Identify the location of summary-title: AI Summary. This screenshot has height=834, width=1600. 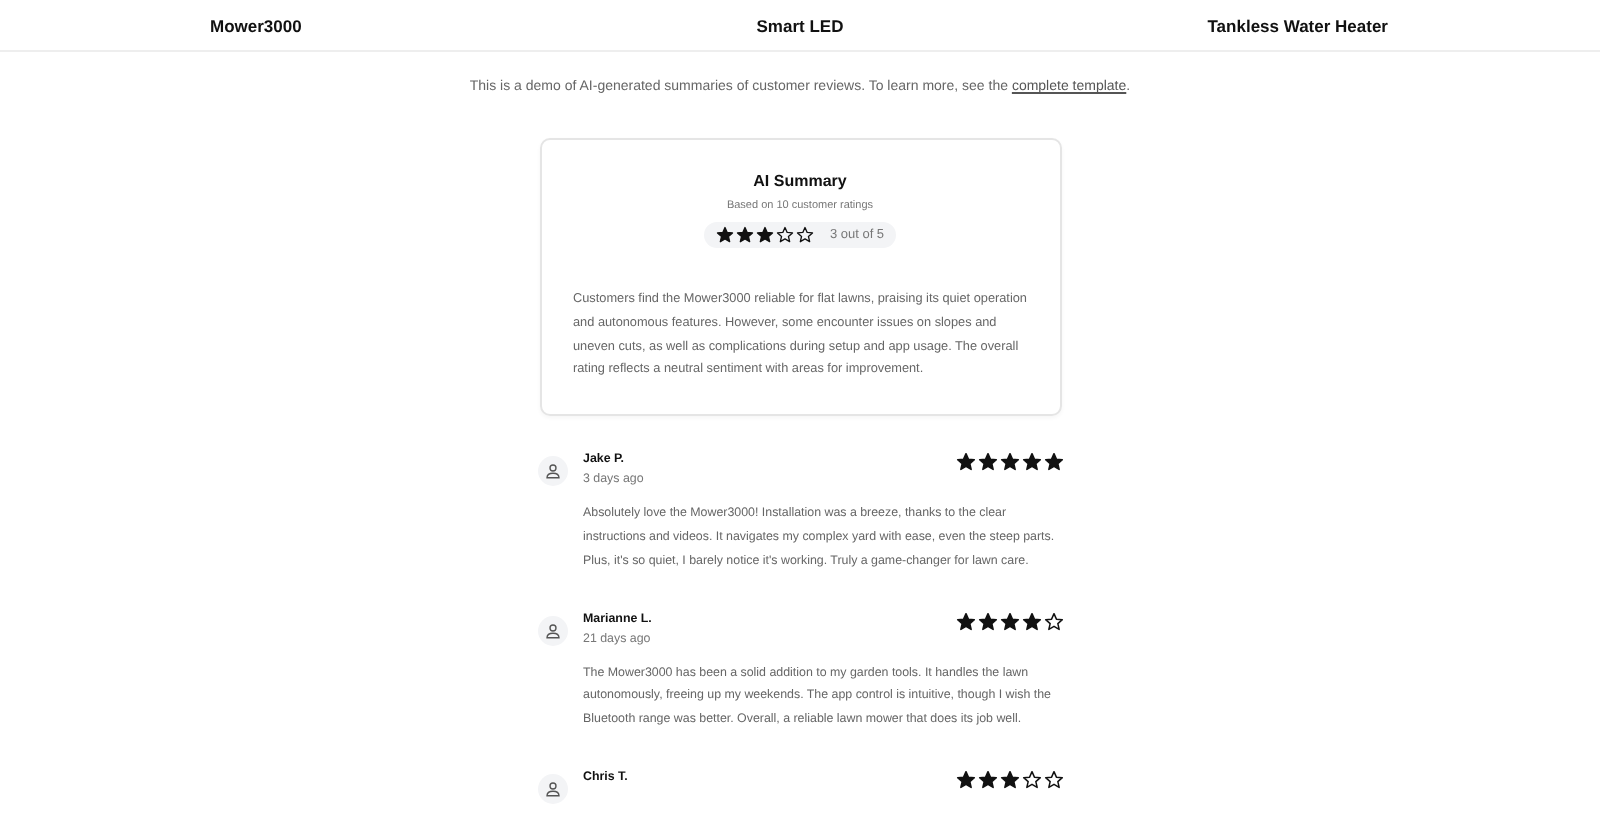
(800, 181).